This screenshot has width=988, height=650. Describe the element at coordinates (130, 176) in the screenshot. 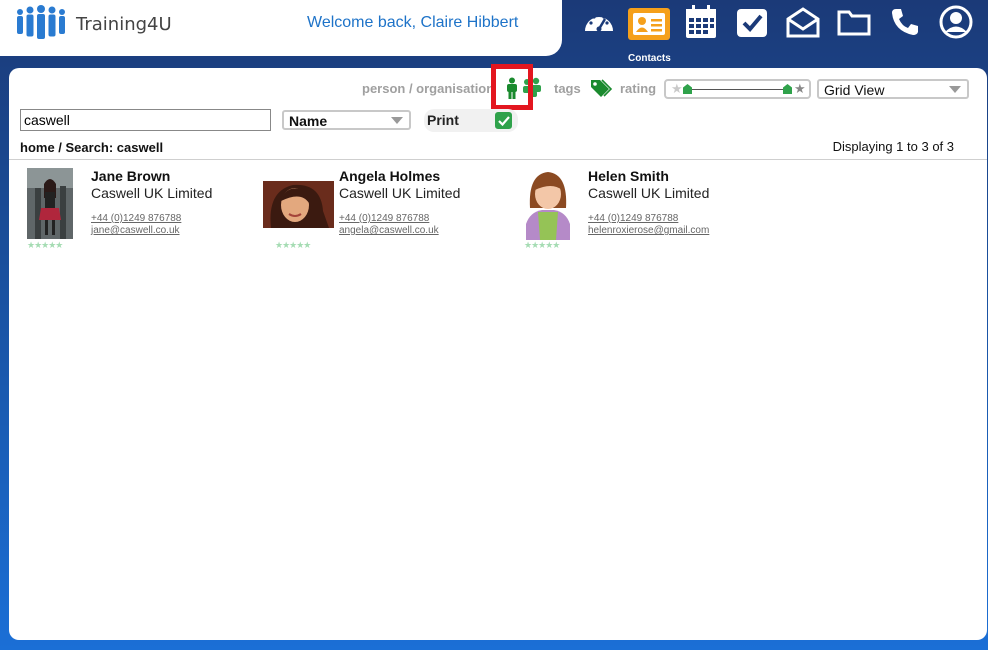

I see `contact-name: Jane Brown` at that location.